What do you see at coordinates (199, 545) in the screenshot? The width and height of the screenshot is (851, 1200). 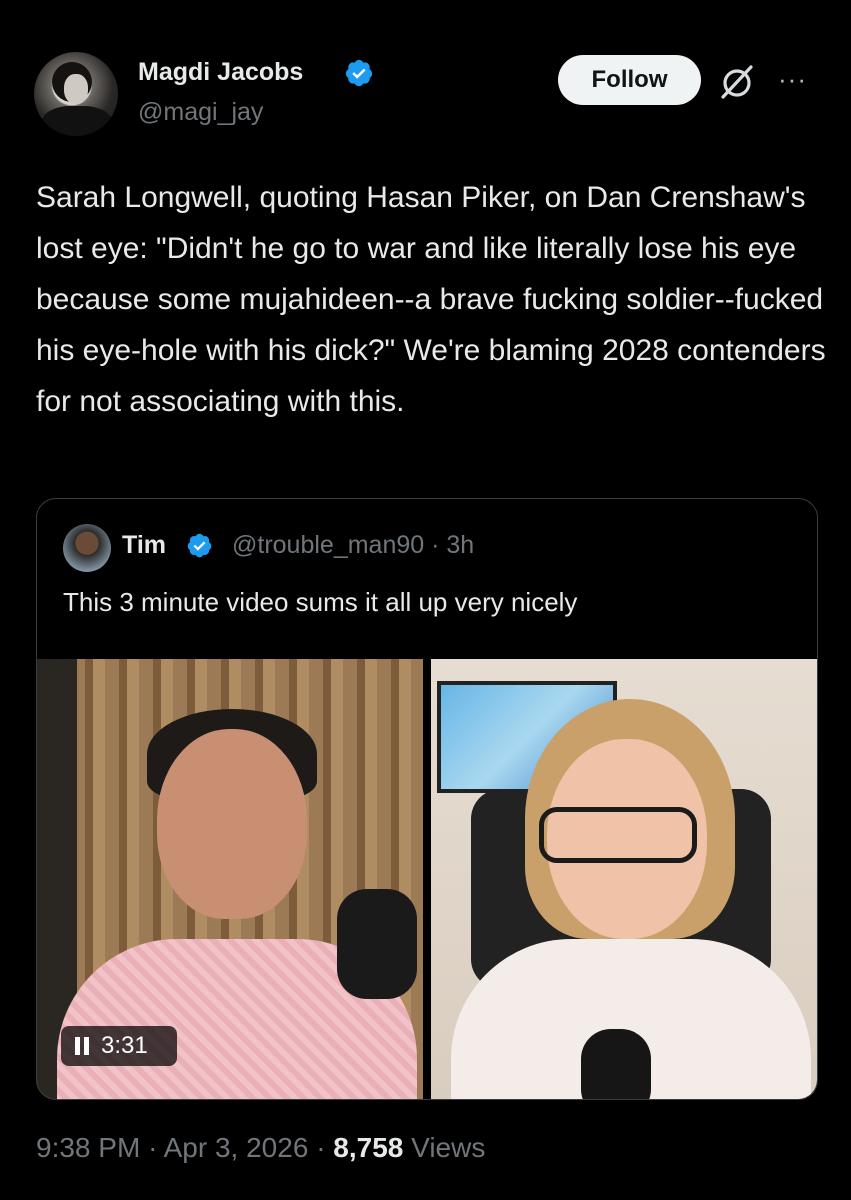 I see `quoted-verified-badge-icon` at bounding box center [199, 545].